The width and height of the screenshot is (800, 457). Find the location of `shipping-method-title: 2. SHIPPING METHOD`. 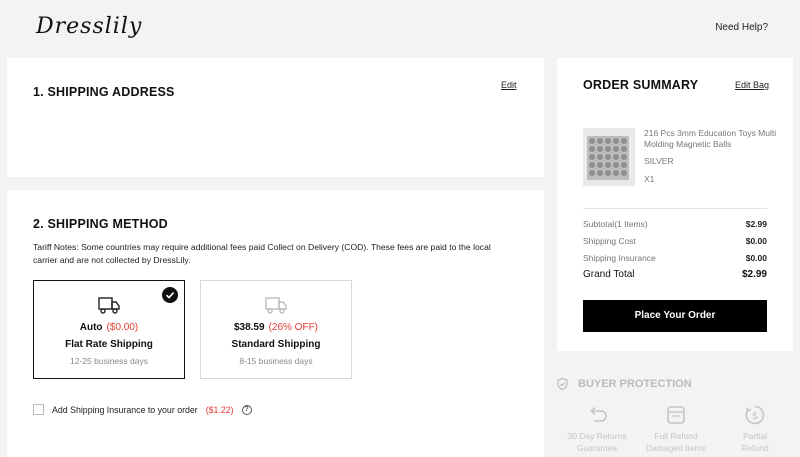

shipping-method-title: 2. SHIPPING METHOD is located at coordinates (100, 224).